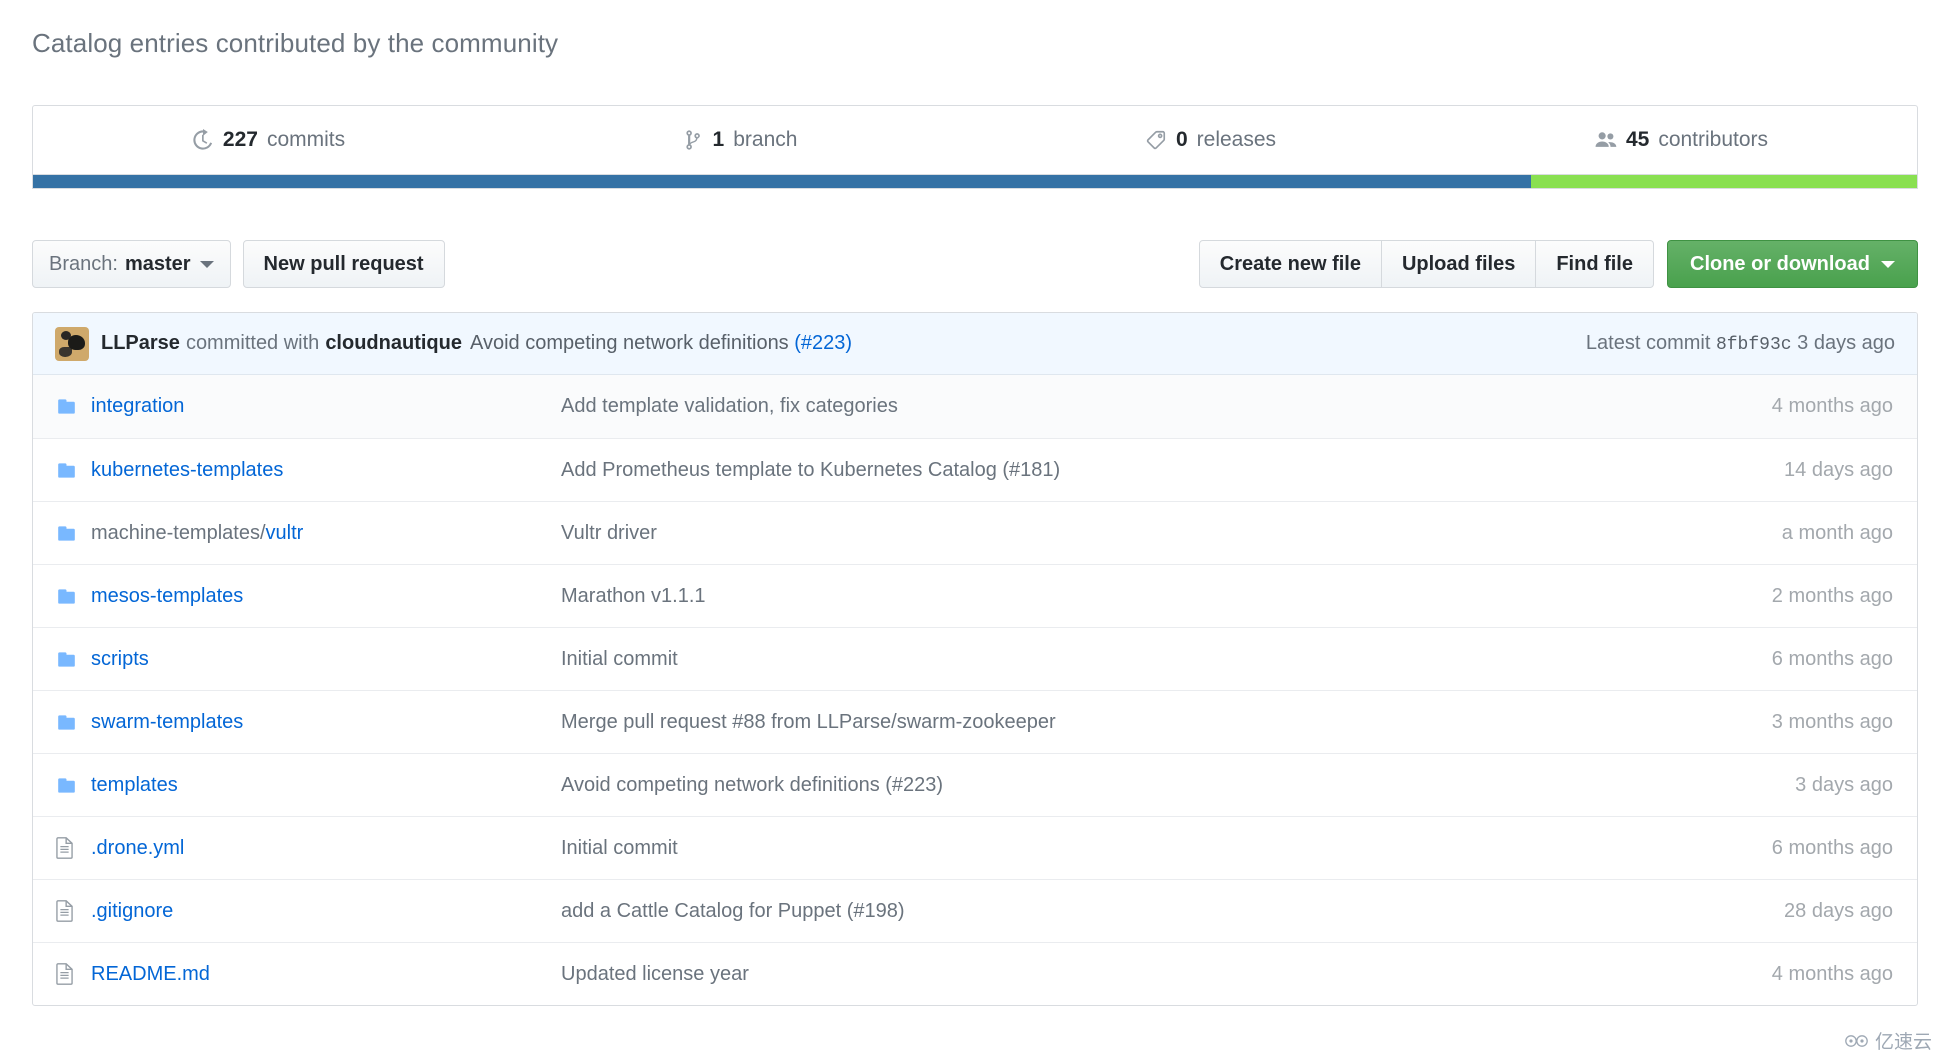 Image resolution: width=1950 pixels, height=1064 pixels. What do you see at coordinates (206, 264) in the screenshot?
I see `chevron-down-icon` at bounding box center [206, 264].